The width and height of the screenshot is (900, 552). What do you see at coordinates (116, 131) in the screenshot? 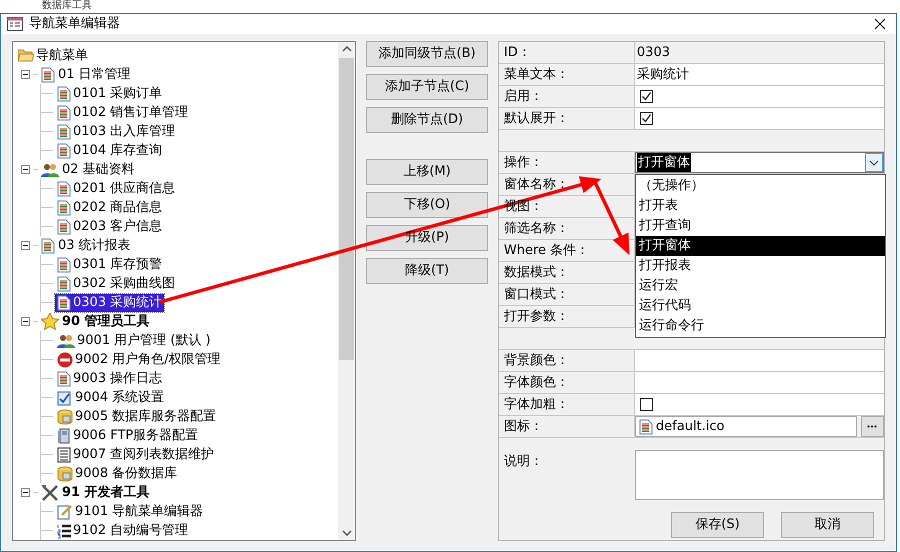
I see `tree-item: 0103 出入库管理` at bounding box center [116, 131].